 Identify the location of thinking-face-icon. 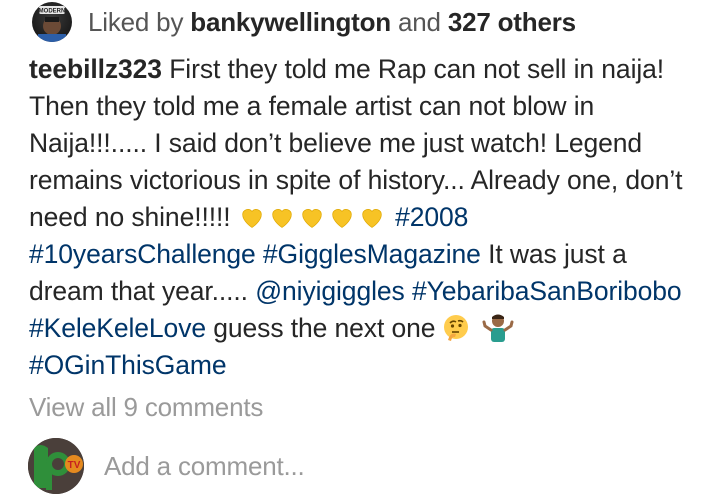
(456, 328).